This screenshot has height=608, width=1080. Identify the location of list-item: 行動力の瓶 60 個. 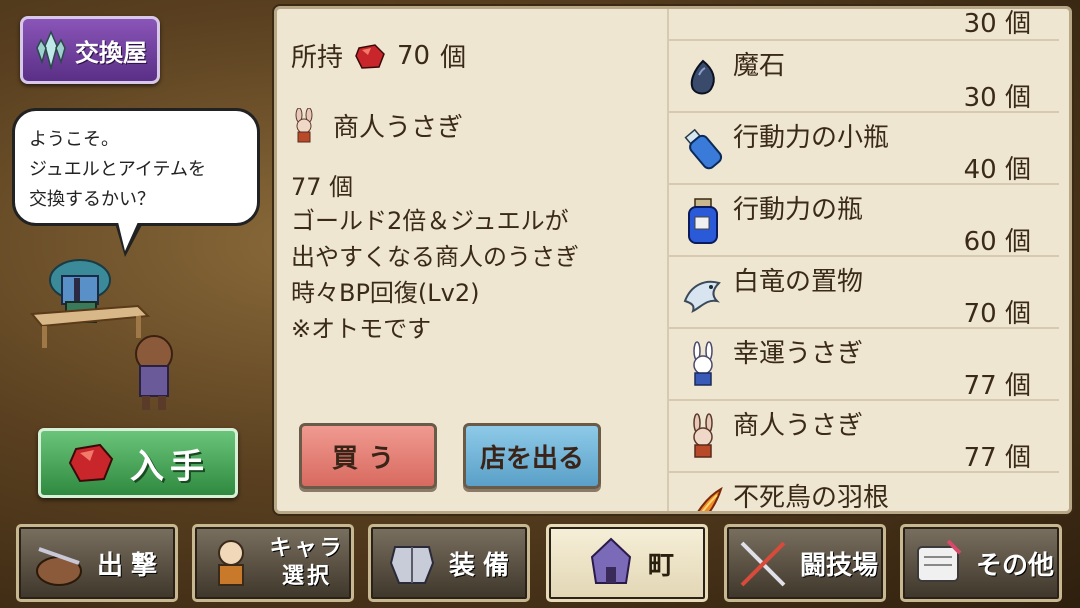
(864, 221).